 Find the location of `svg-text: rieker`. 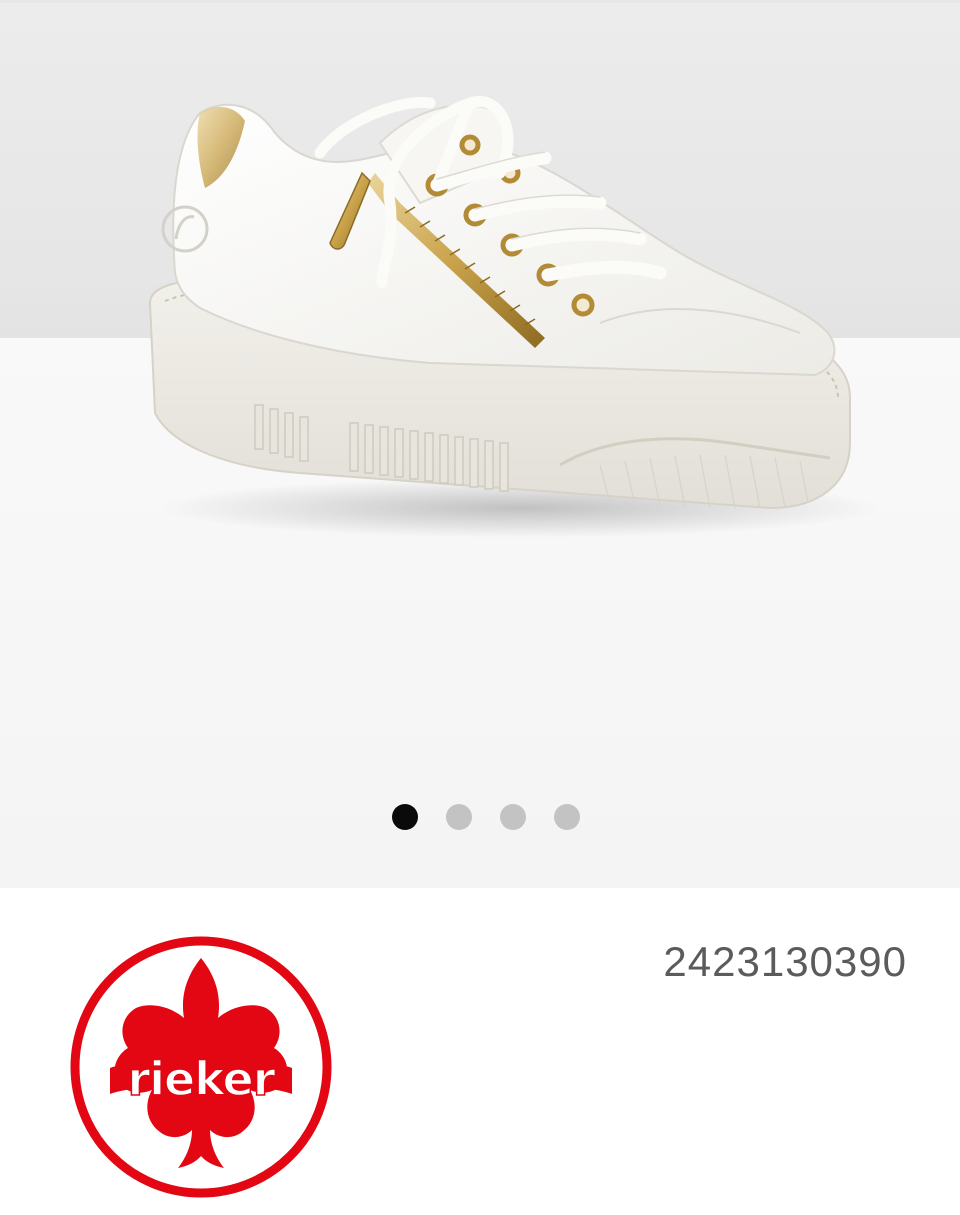

svg-text: rieker is located at coordinates (202, 1079).